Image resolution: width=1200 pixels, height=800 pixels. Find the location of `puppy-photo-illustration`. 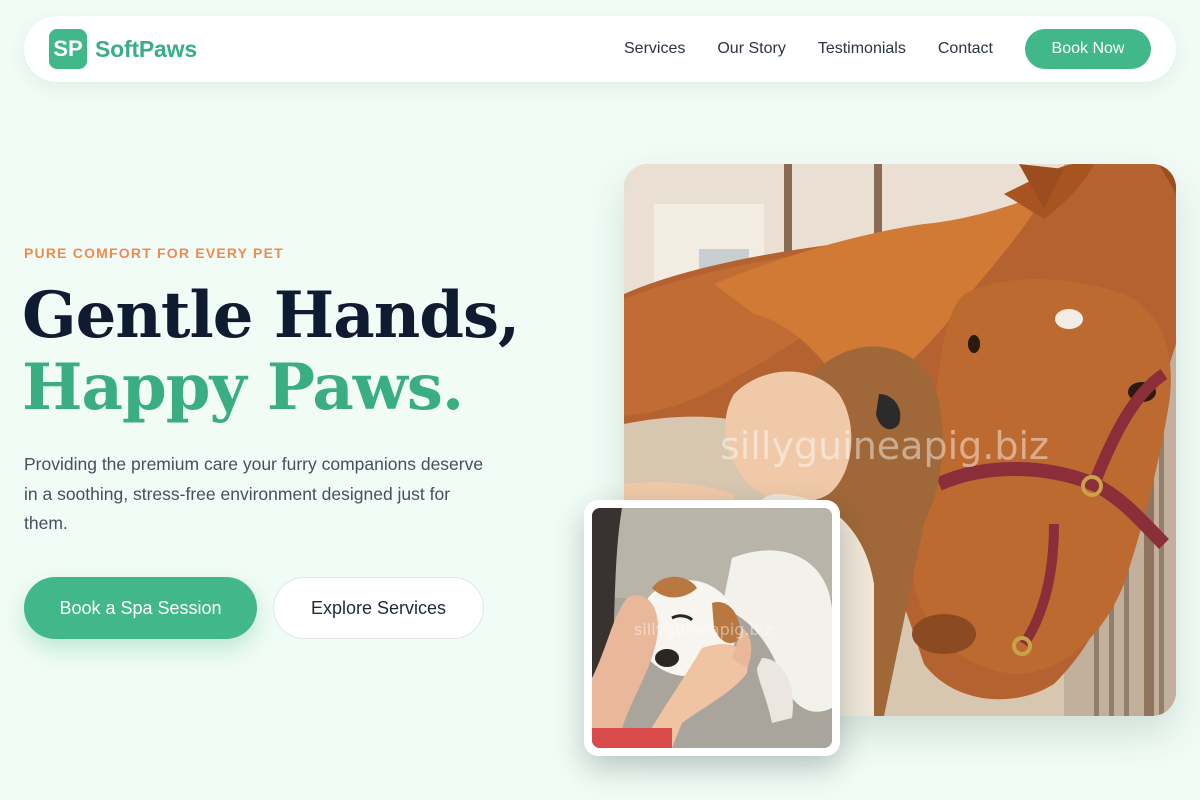

puppy-photo-illustration is located at coordinates (712, 628).